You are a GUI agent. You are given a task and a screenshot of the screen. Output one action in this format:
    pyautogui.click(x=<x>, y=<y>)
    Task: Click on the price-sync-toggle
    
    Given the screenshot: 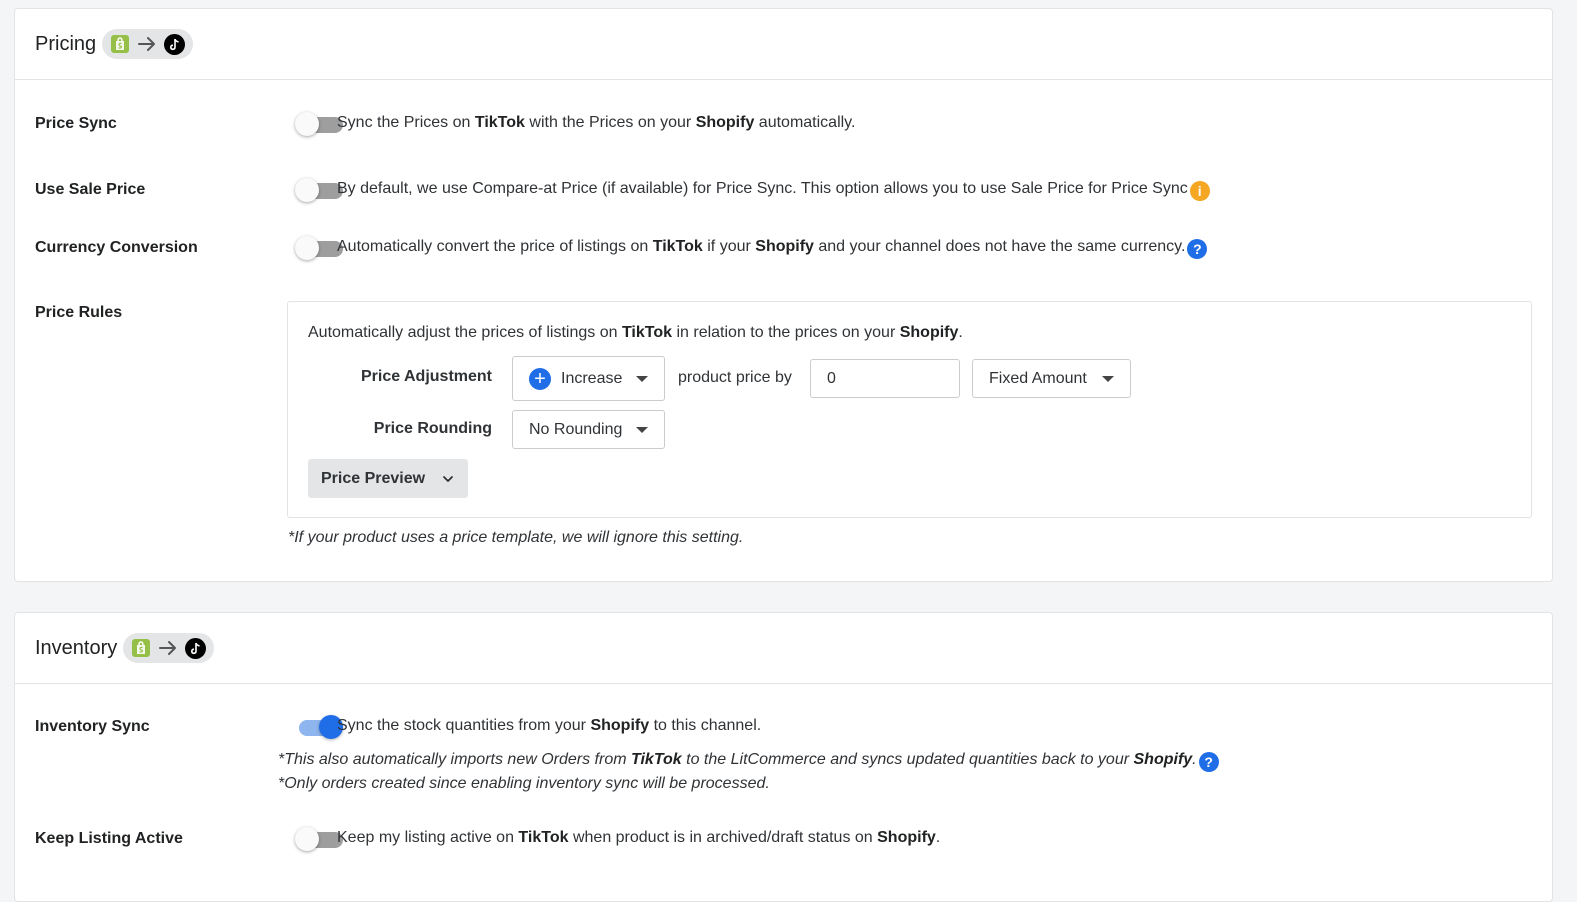 What is the action you would take?
    pyautogui.click(x=319, y=124)
    